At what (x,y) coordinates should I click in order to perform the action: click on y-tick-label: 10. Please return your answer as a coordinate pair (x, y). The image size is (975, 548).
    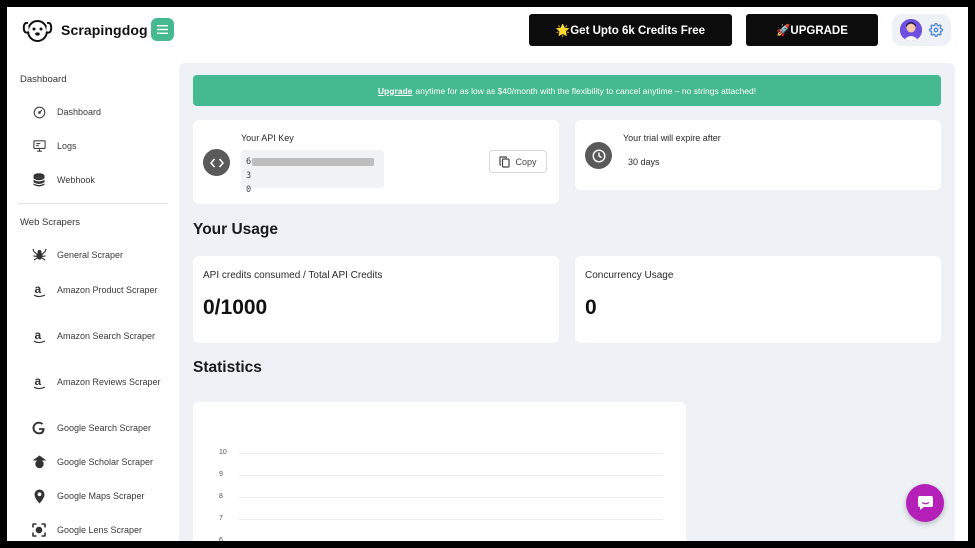
    Looking at the image, I should click on (223, 452).